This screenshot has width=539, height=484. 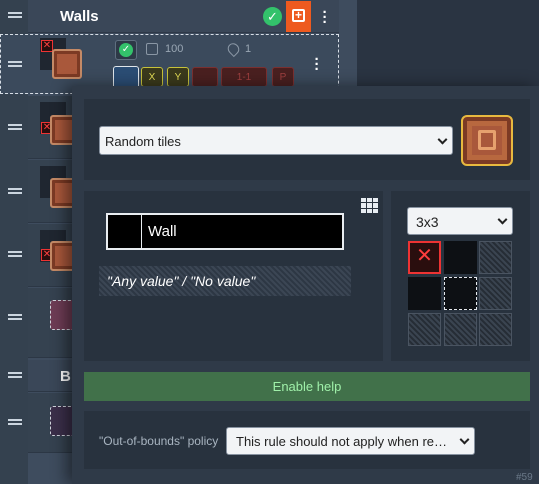 What do you see at coordinates (178, 77) in the screenshot?
I see `flip-y-toggle: Y` at bounding box center [178, 77].